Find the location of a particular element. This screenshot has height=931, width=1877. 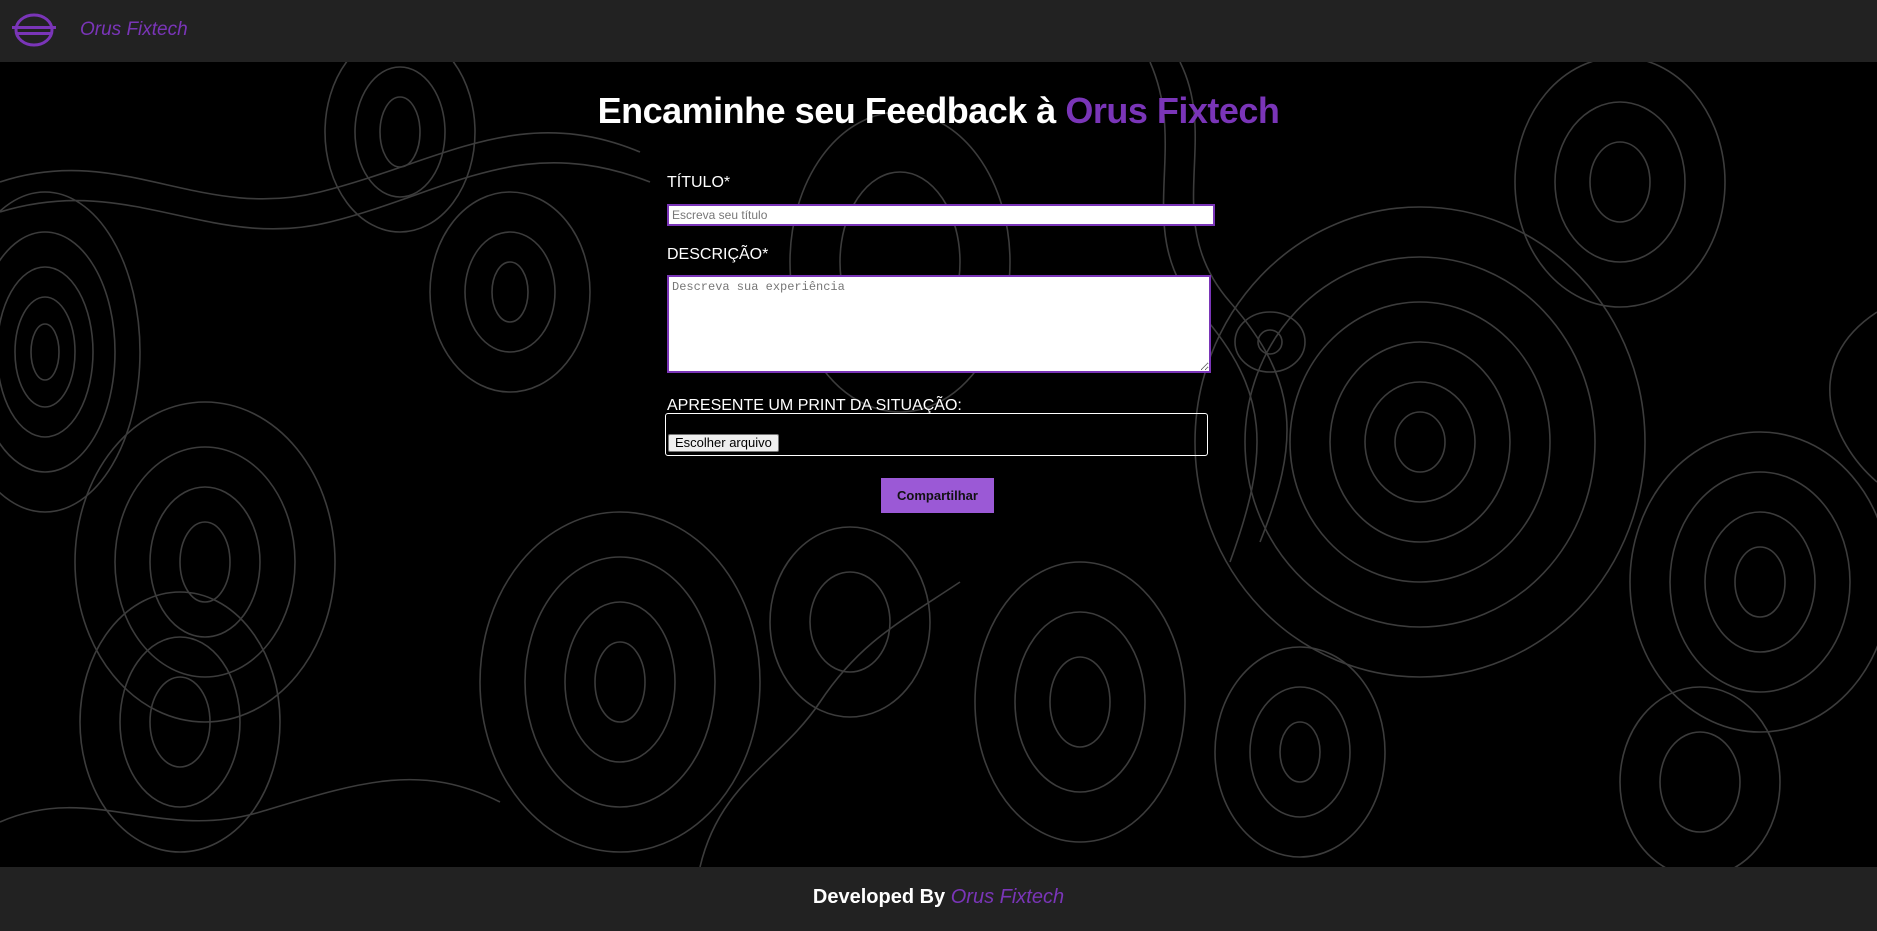

choose-file-button: Escolher arquivo is located at coordinates (723, 443).